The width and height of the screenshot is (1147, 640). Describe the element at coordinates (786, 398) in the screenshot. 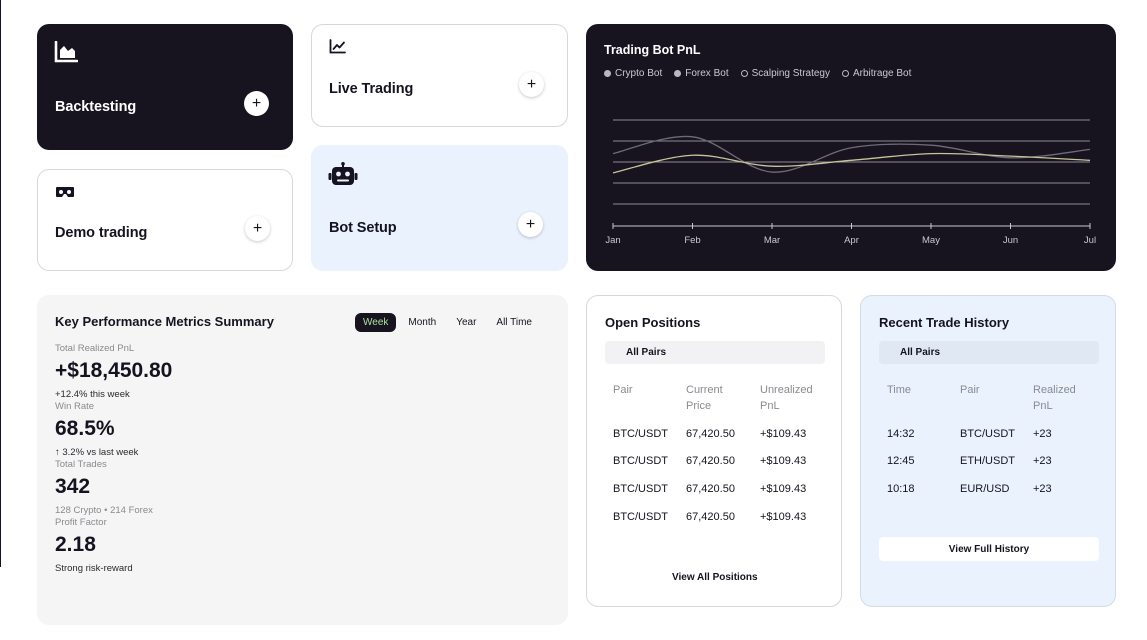

I see `column-header-unrealized-pnl: Unrealized PnL` at that location.